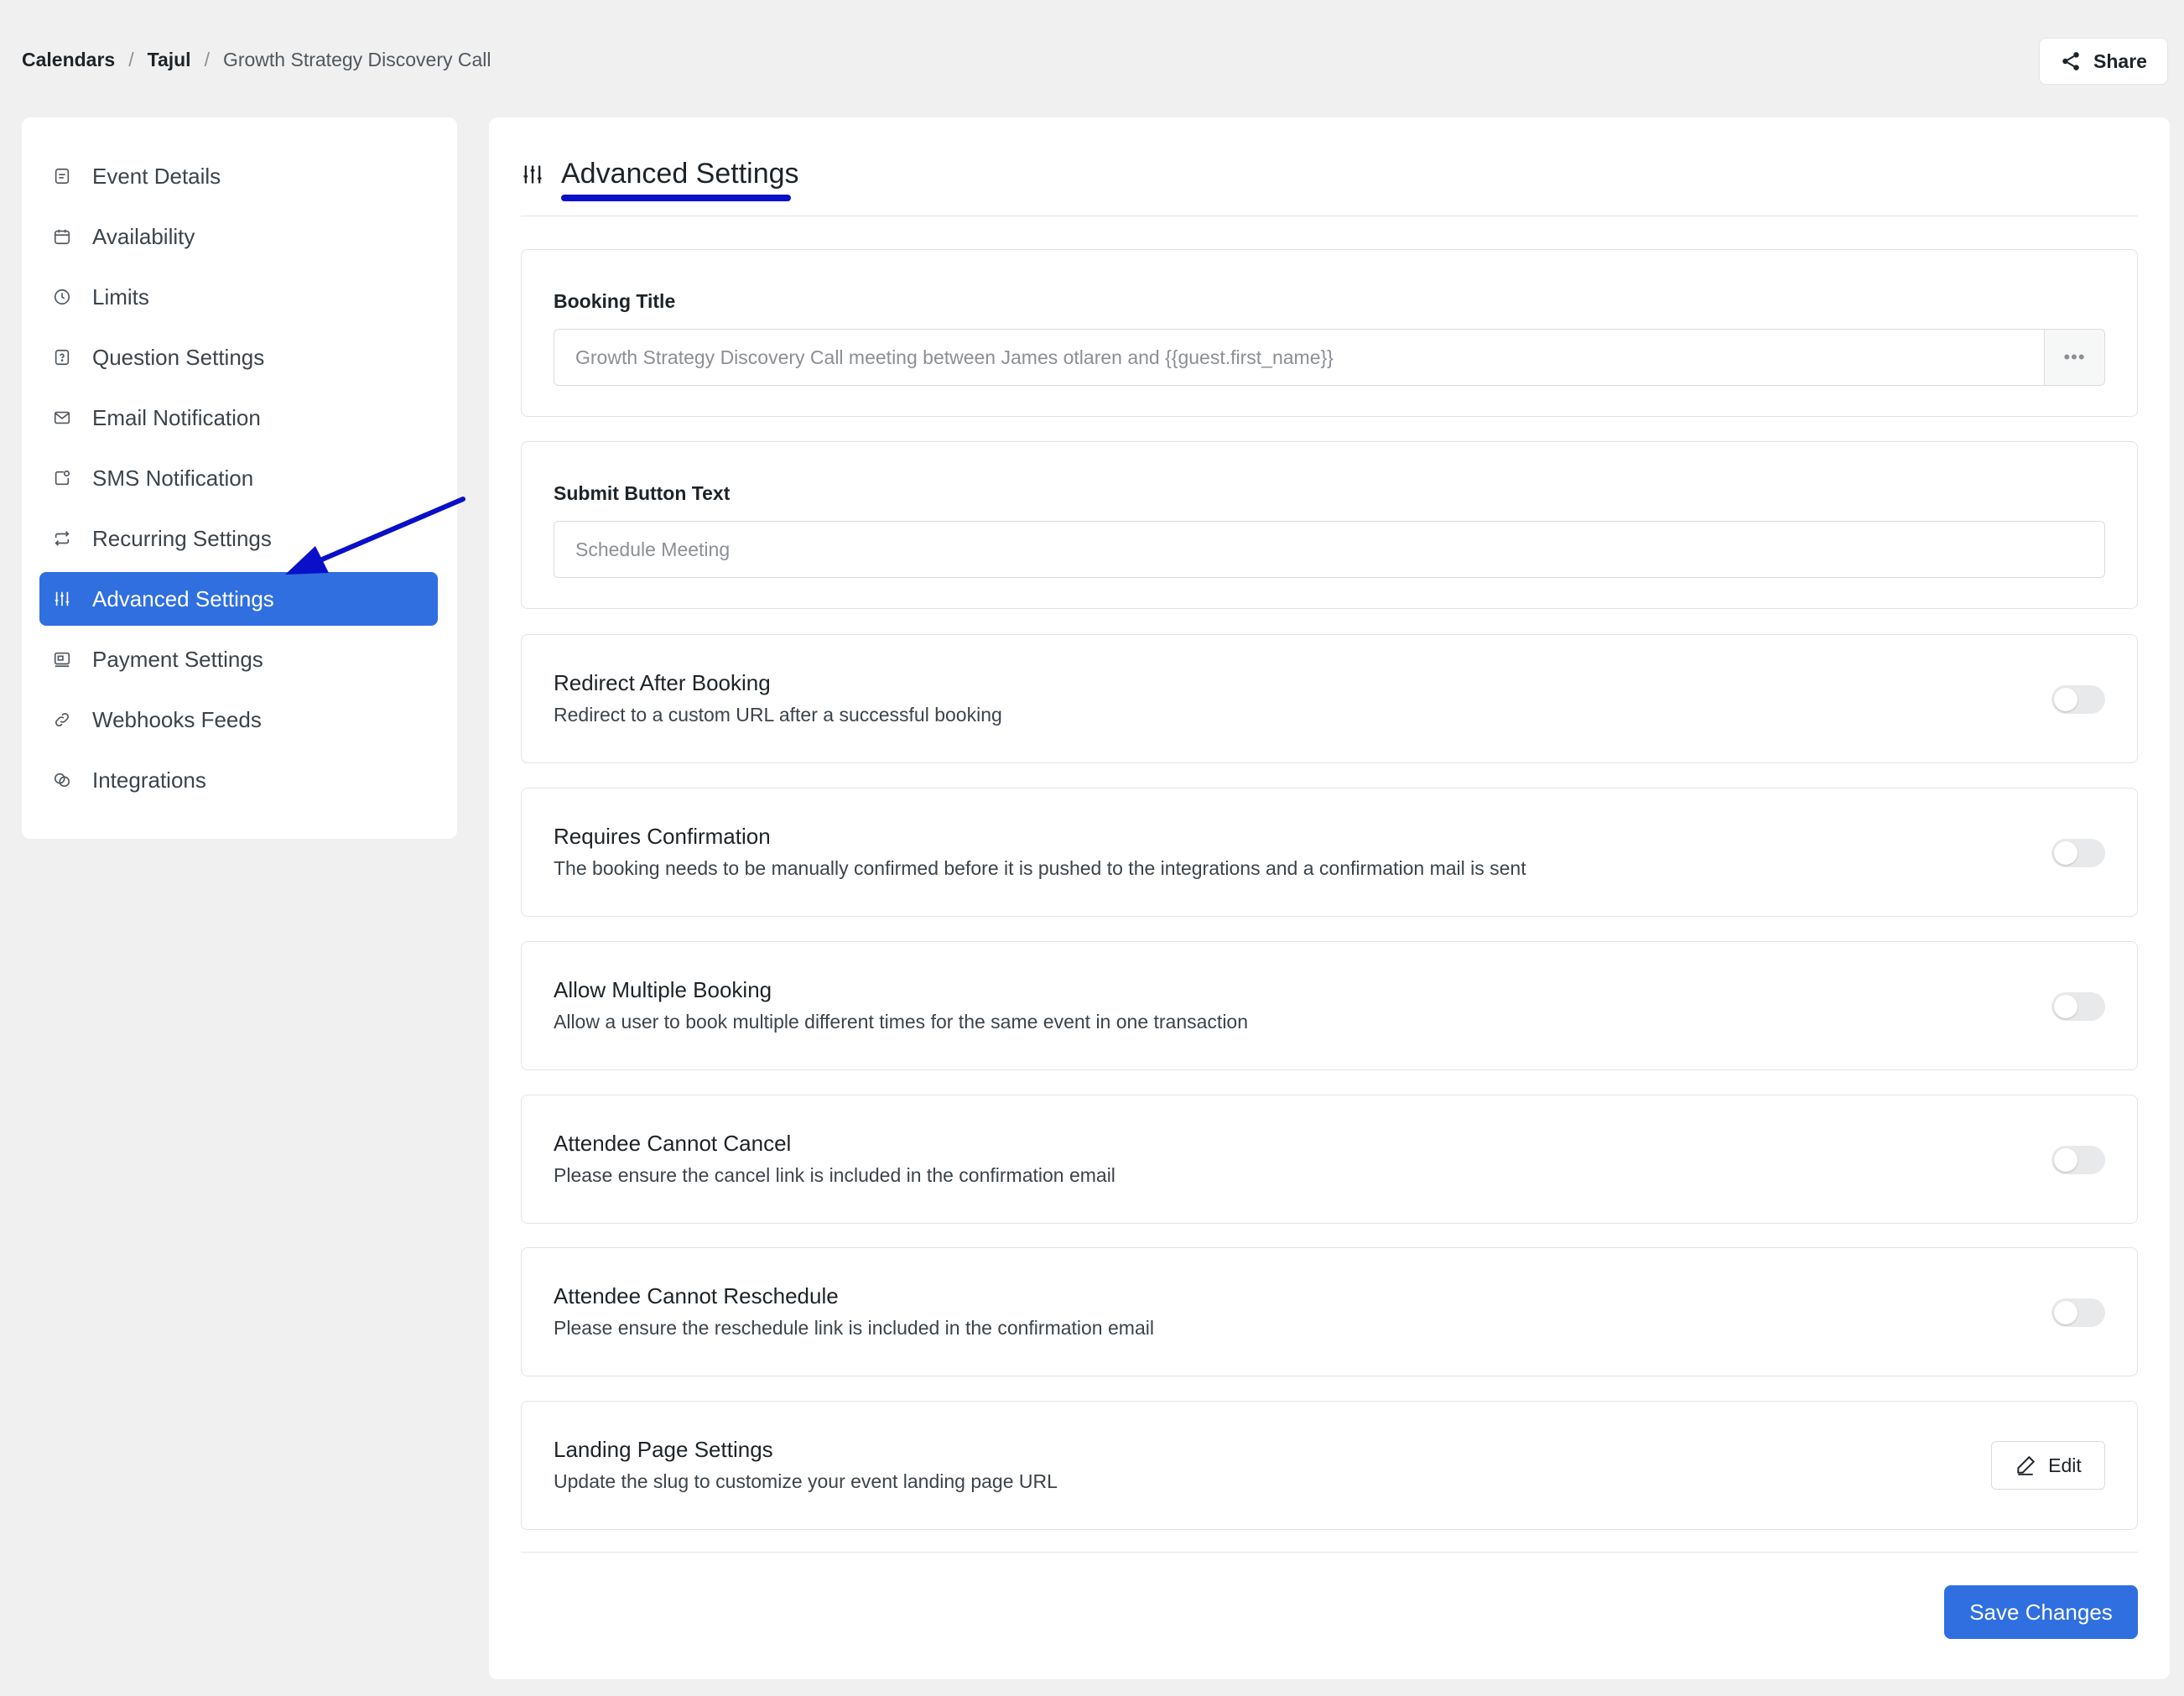 The height and width of the screenshot is (1696, 2184). I want to click on share-label: Share, so click(2120, 60).